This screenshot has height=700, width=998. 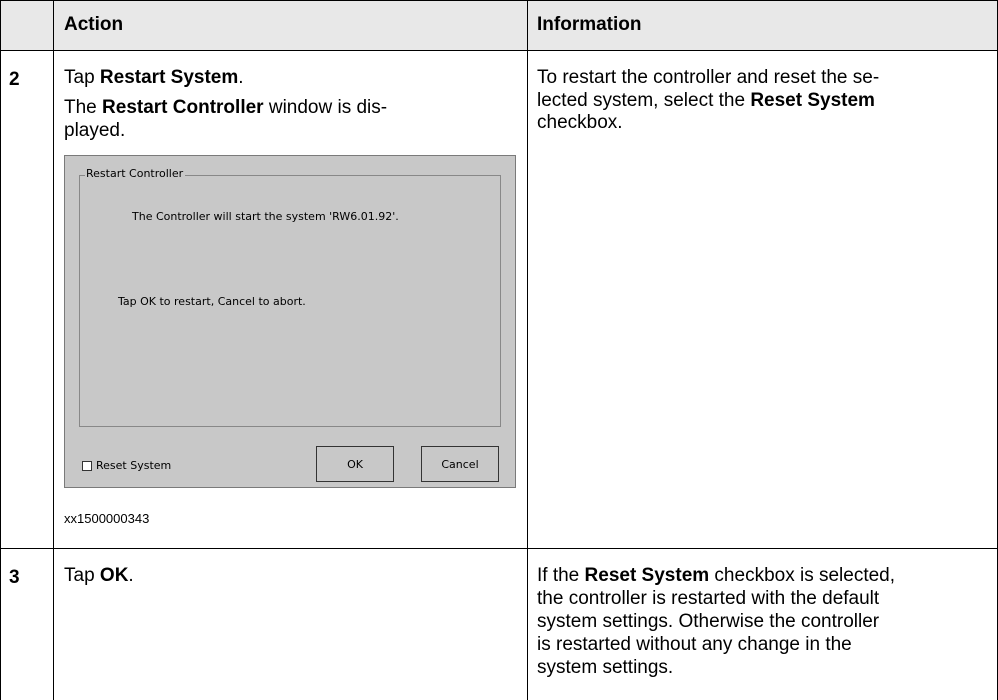 What do you see at coordinates (95, 130) in the screenshot?
I see `action-line-3: played.` at bounding box center [95, 130].